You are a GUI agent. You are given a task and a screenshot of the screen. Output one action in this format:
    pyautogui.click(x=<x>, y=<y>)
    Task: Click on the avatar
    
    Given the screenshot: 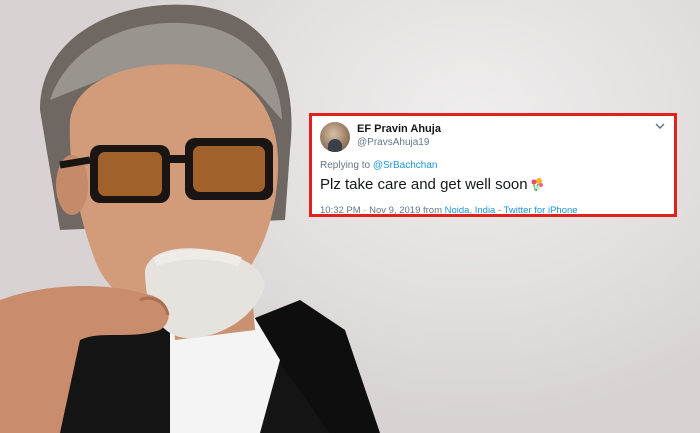 What is the action you would take?
    pyautogui.click(x=335, y=137)
    